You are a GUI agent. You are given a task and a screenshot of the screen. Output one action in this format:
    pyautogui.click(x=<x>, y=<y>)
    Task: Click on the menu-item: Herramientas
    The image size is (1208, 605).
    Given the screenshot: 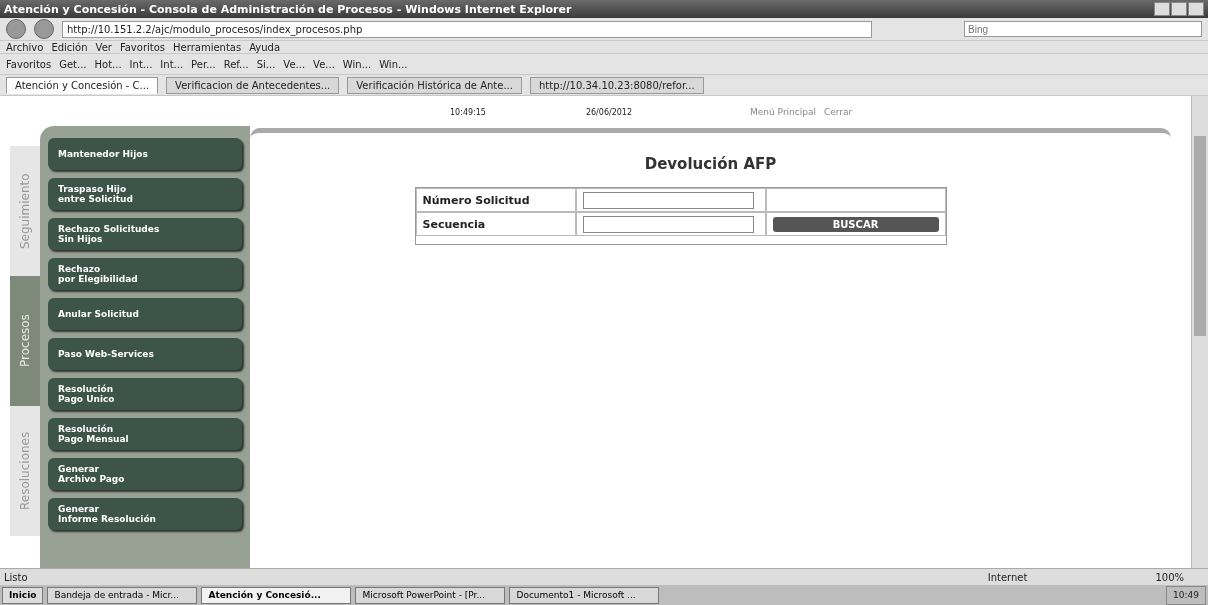 What is the action you would take?
    pyautogui.click(x=207, y=47)
    